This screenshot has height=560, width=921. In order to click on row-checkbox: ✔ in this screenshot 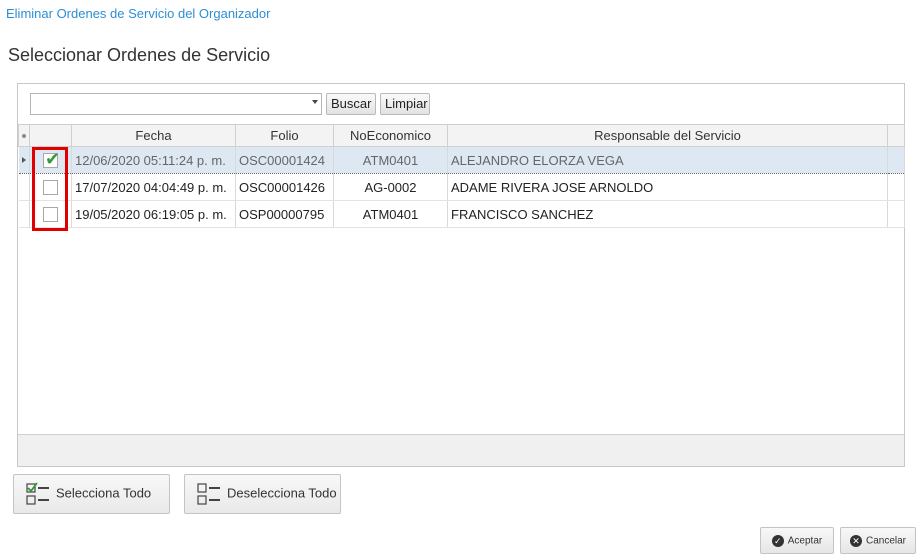, I will do `click(51, 159)`.